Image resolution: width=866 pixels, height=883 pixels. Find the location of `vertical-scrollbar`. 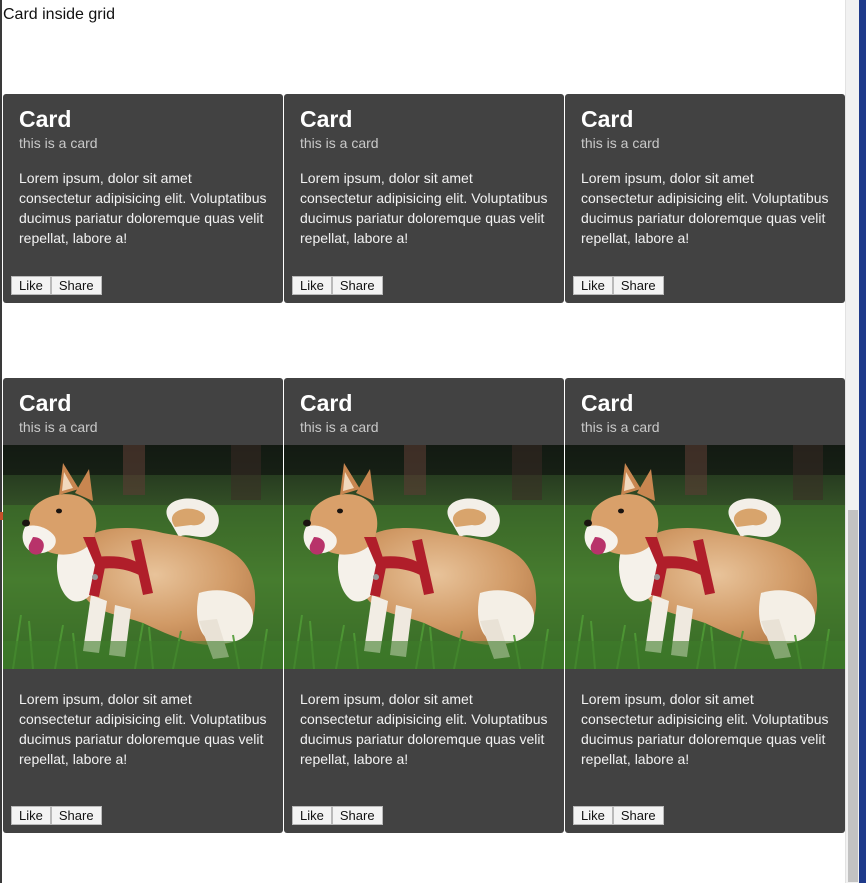

vertical-scrollbar is located at coordinates (852, 441).